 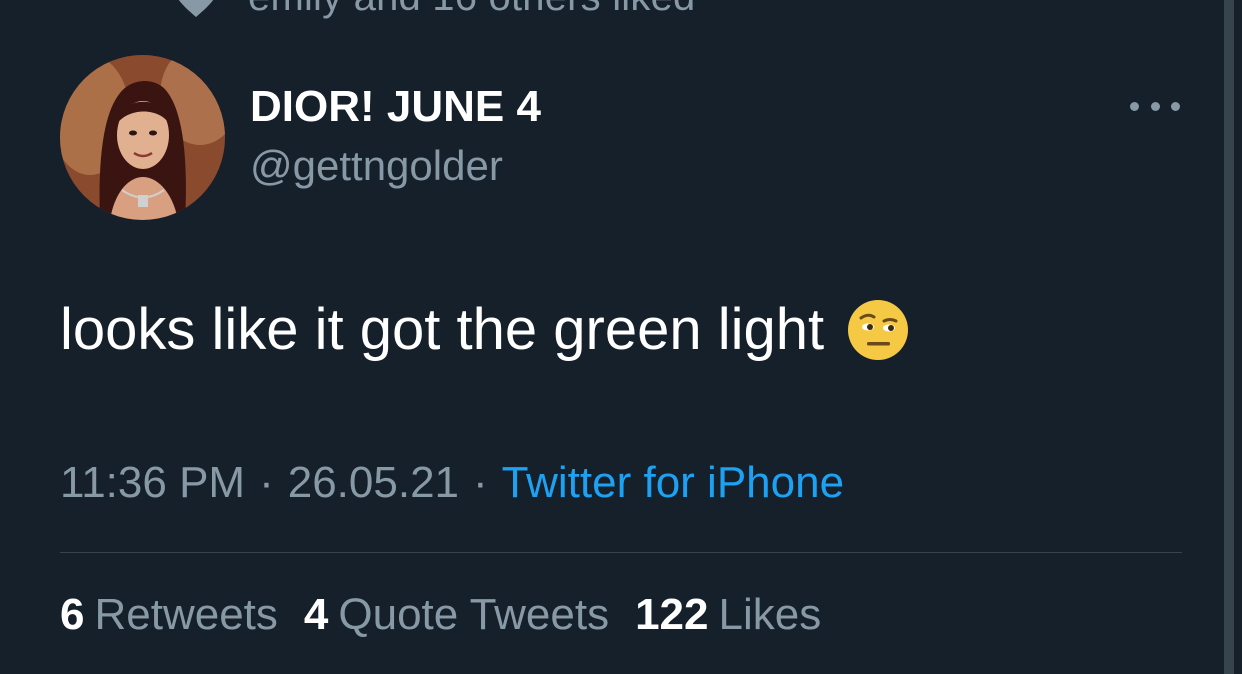 I want to click on tweet-date: 26.05.21, so click(x=373, y=482).